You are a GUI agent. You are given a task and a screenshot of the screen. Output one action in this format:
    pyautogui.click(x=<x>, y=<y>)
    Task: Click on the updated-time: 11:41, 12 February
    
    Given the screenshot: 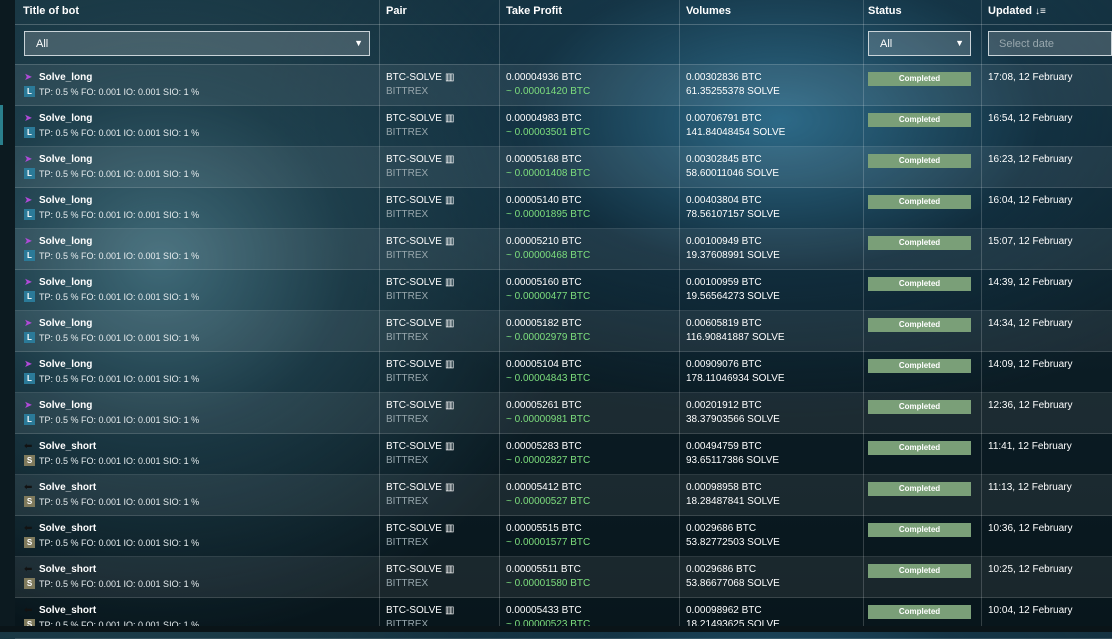 What is the action you would take?
    pyautogui.click(x=1030, y=446)
    